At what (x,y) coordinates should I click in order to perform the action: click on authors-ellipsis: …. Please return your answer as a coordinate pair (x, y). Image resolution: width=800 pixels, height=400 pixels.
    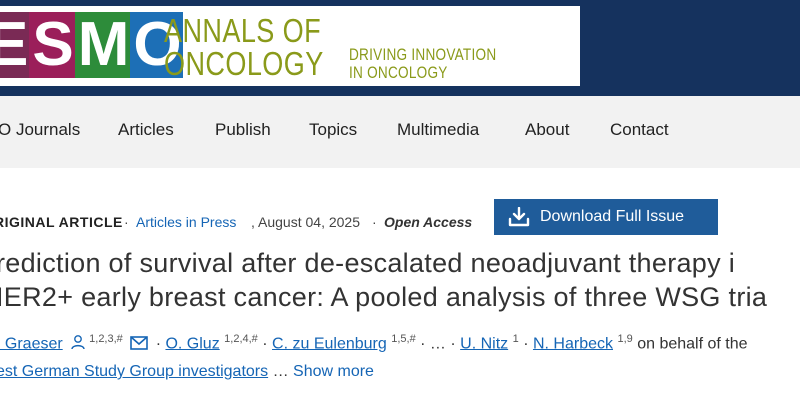
    Looking at the image, I should click on (437, 344).